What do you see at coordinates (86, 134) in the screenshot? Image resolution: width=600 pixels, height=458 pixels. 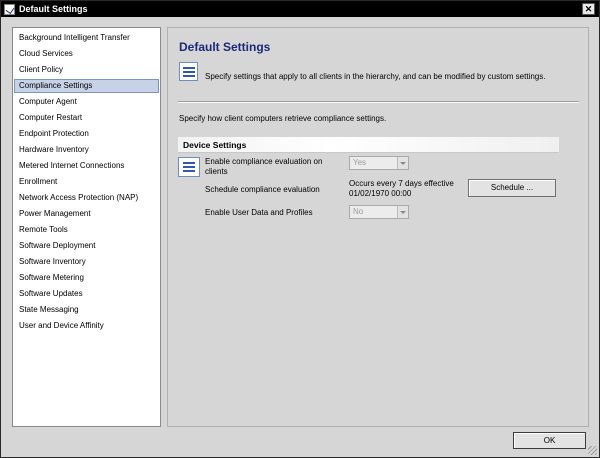 I see `nav-item-endpoint-protection: Endpoint Protection` at bounding box center [86, 134].